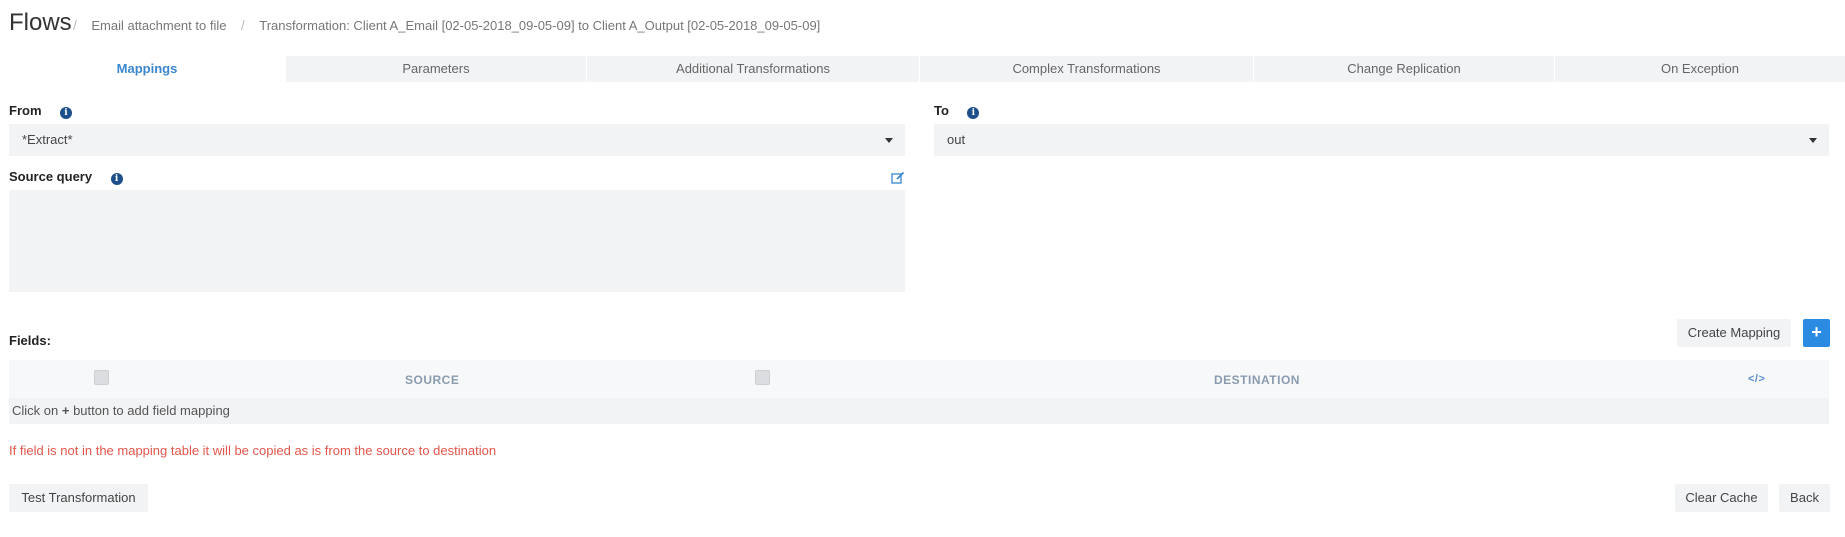 The width and height of the screenshot is (1845, 537). I want to click on tab-additional-transformations: Additional Transformations, so click(752, 69).